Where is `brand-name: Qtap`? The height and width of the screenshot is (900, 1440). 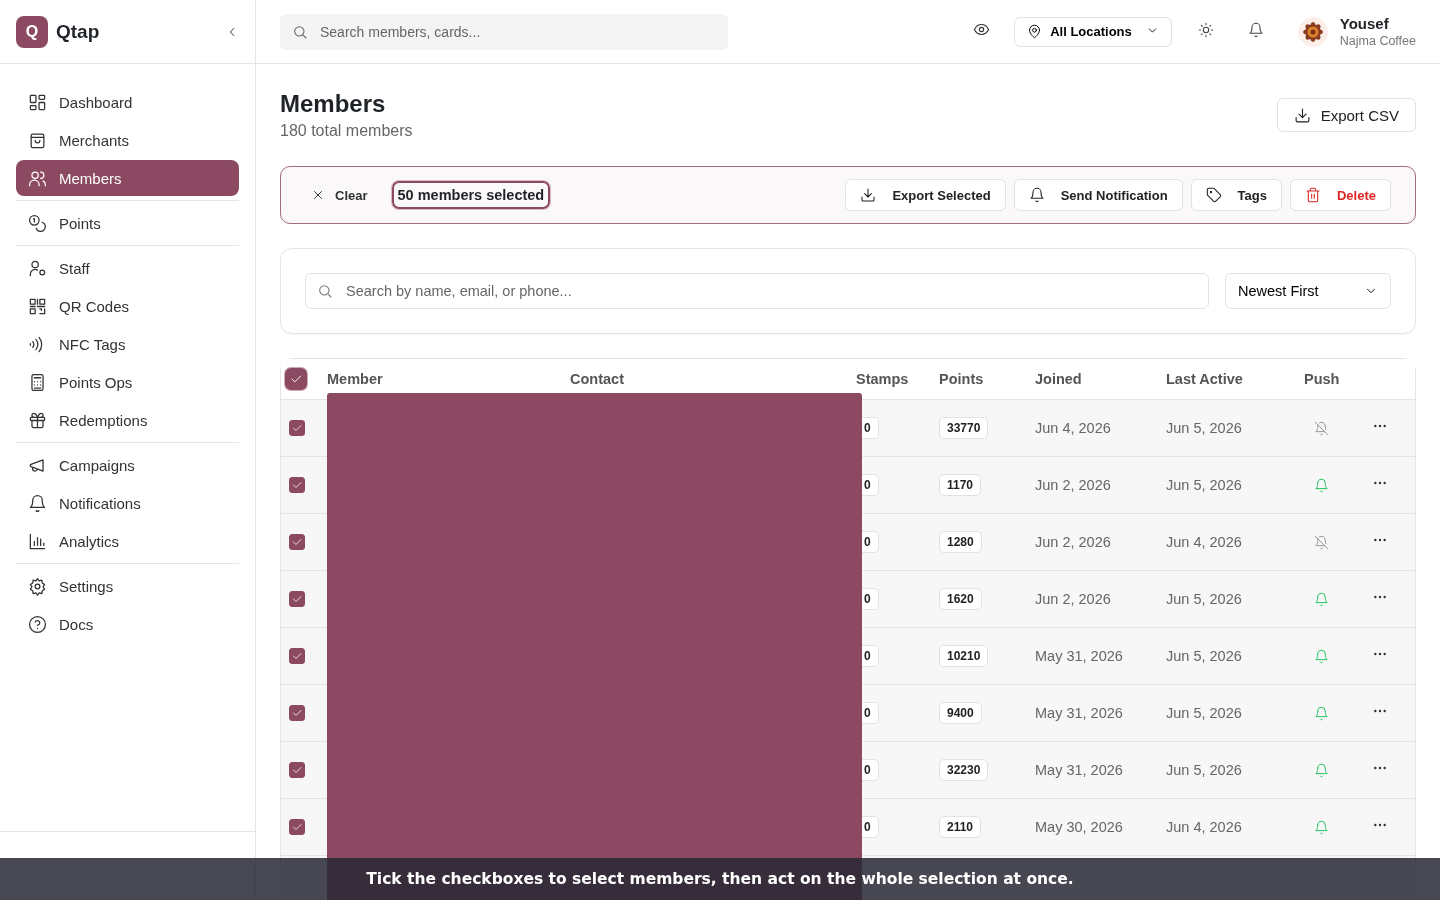 brand-name: Qtap is located at coordinates (78, 31).